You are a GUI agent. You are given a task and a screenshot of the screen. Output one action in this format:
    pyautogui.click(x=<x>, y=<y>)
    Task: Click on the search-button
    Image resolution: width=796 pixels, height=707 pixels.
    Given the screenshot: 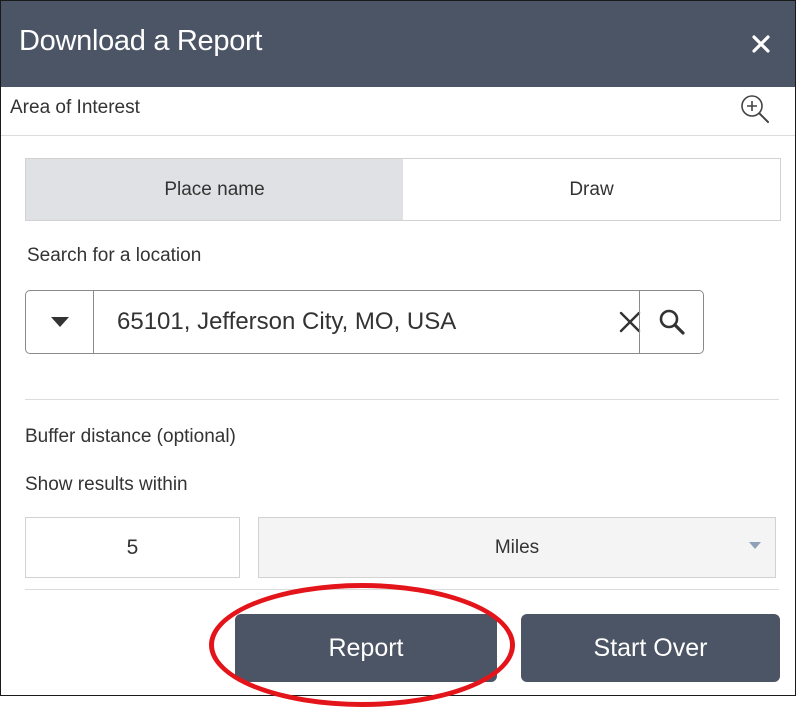 What is the action you would take?
    pyautogui.click(x=671, y=322)
    